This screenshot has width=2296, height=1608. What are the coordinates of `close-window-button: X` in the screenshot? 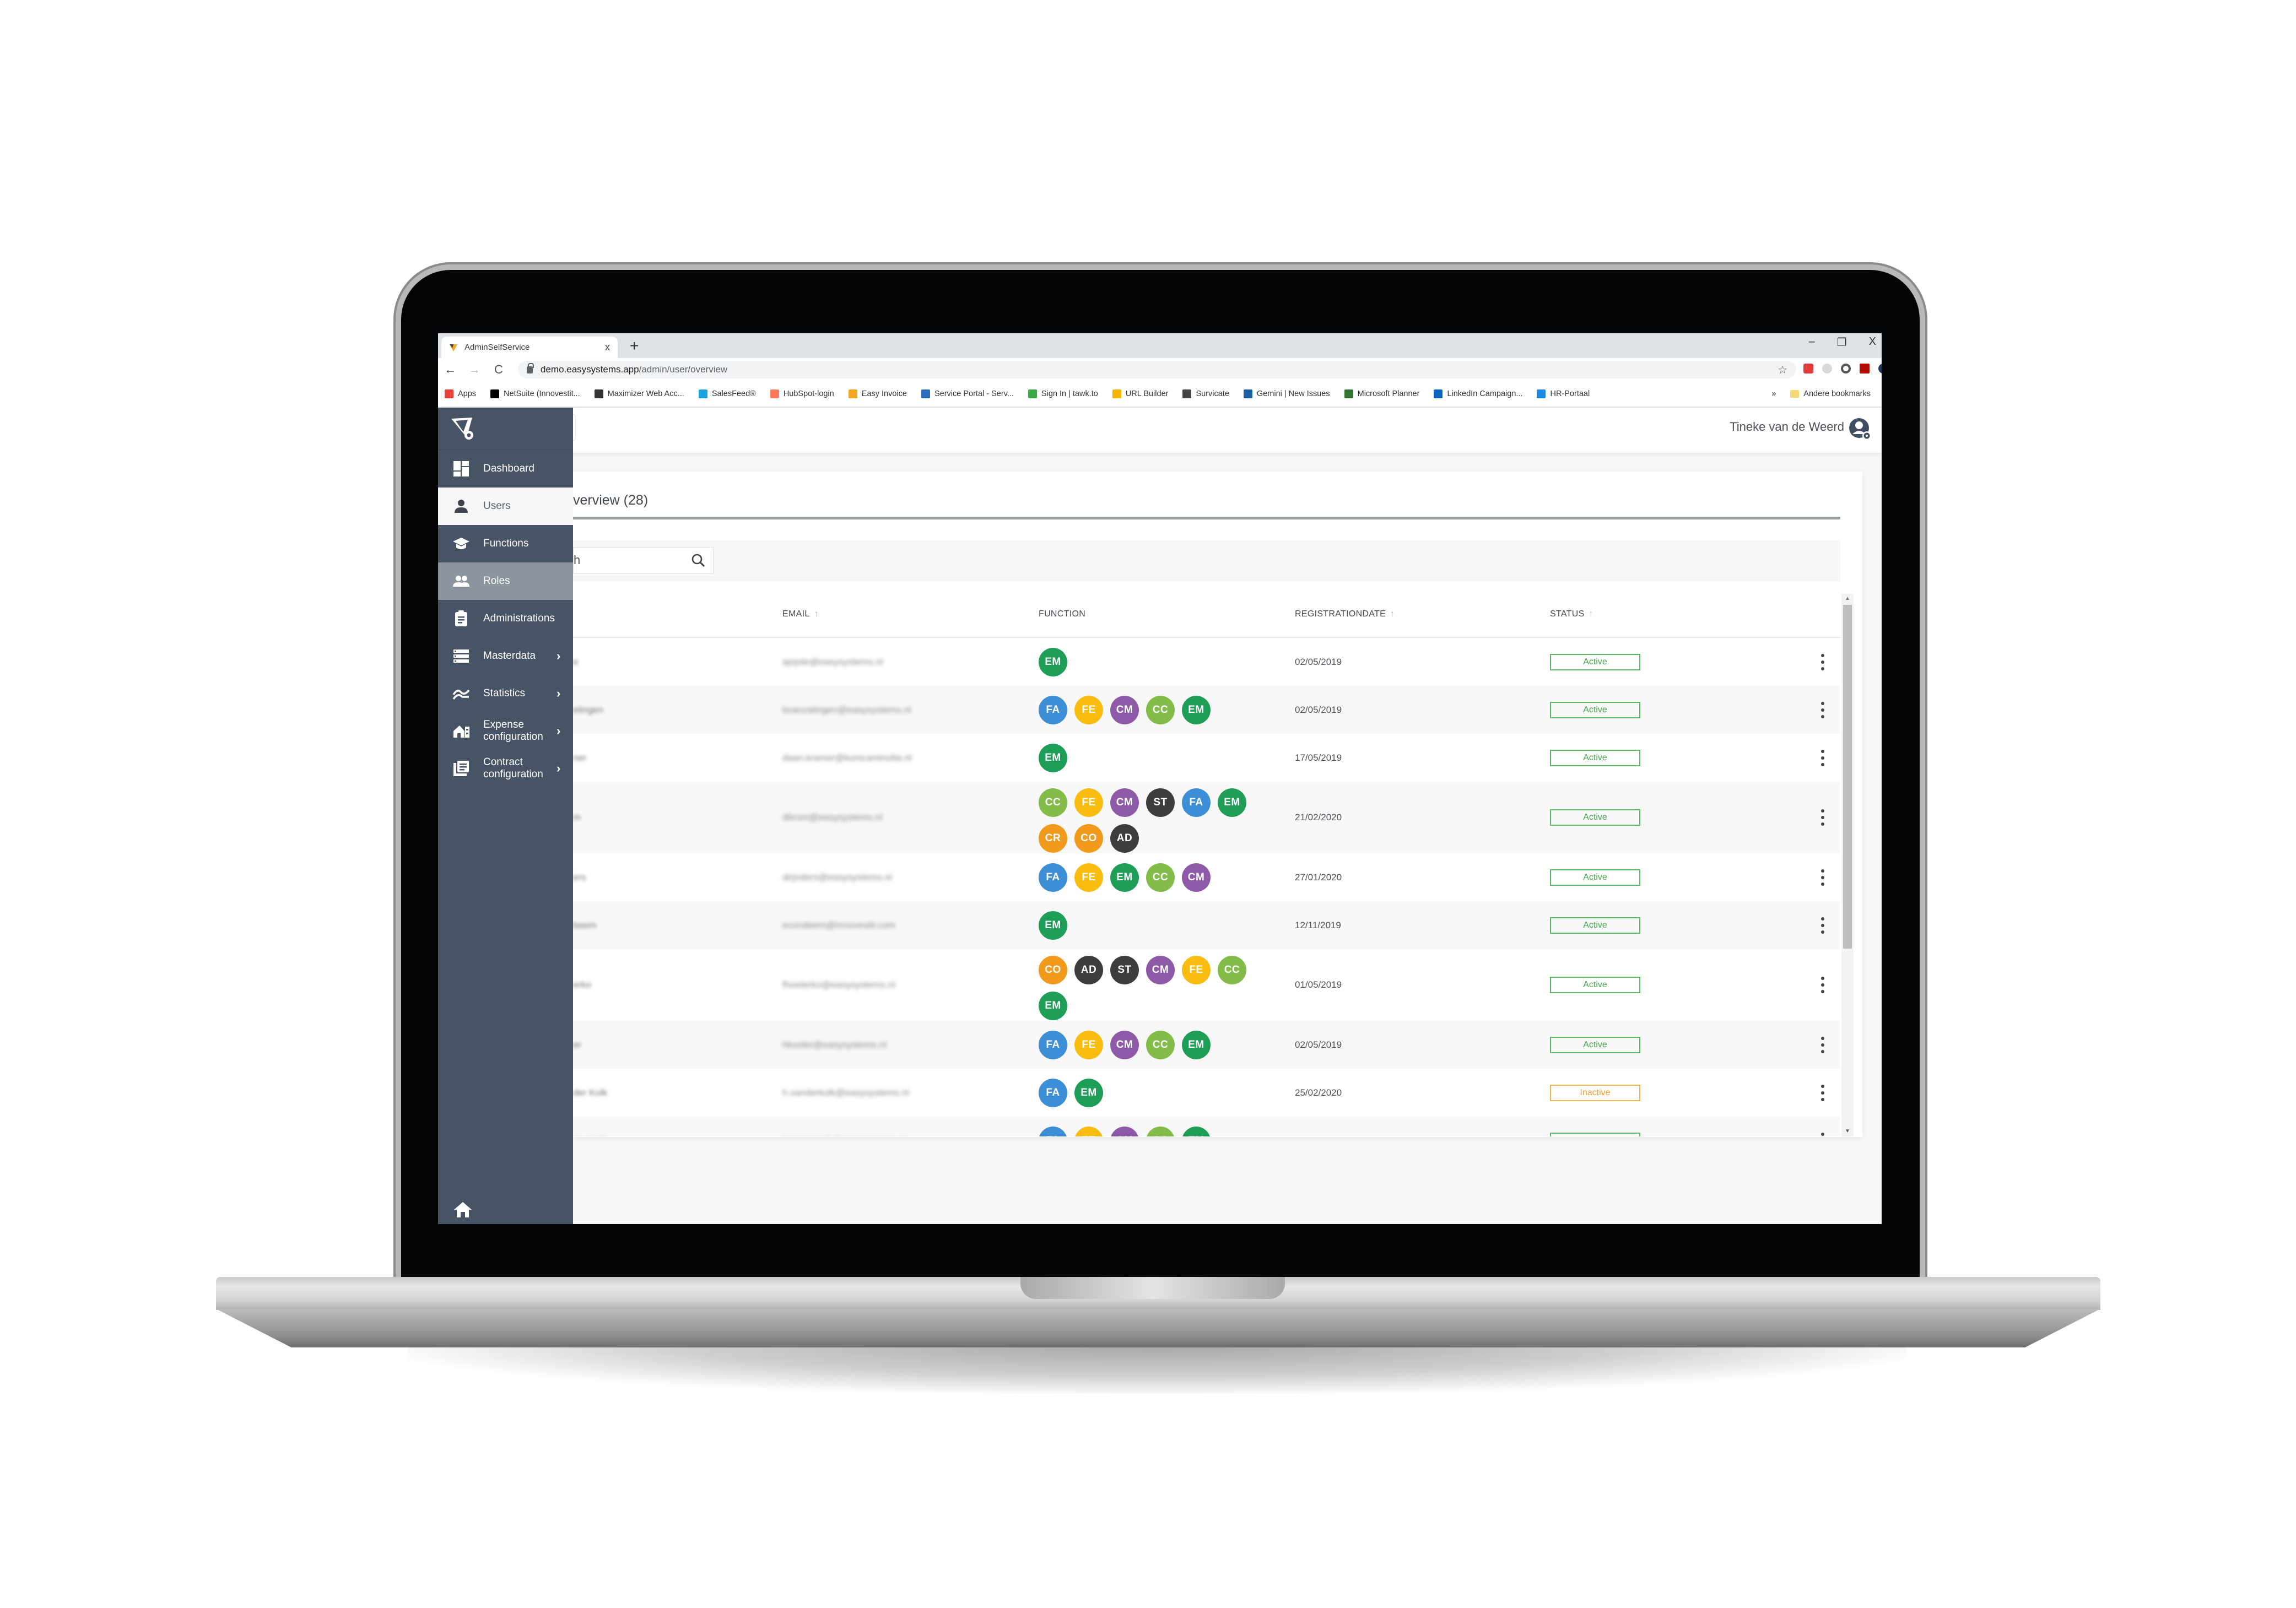 It's located at (1873, 342).